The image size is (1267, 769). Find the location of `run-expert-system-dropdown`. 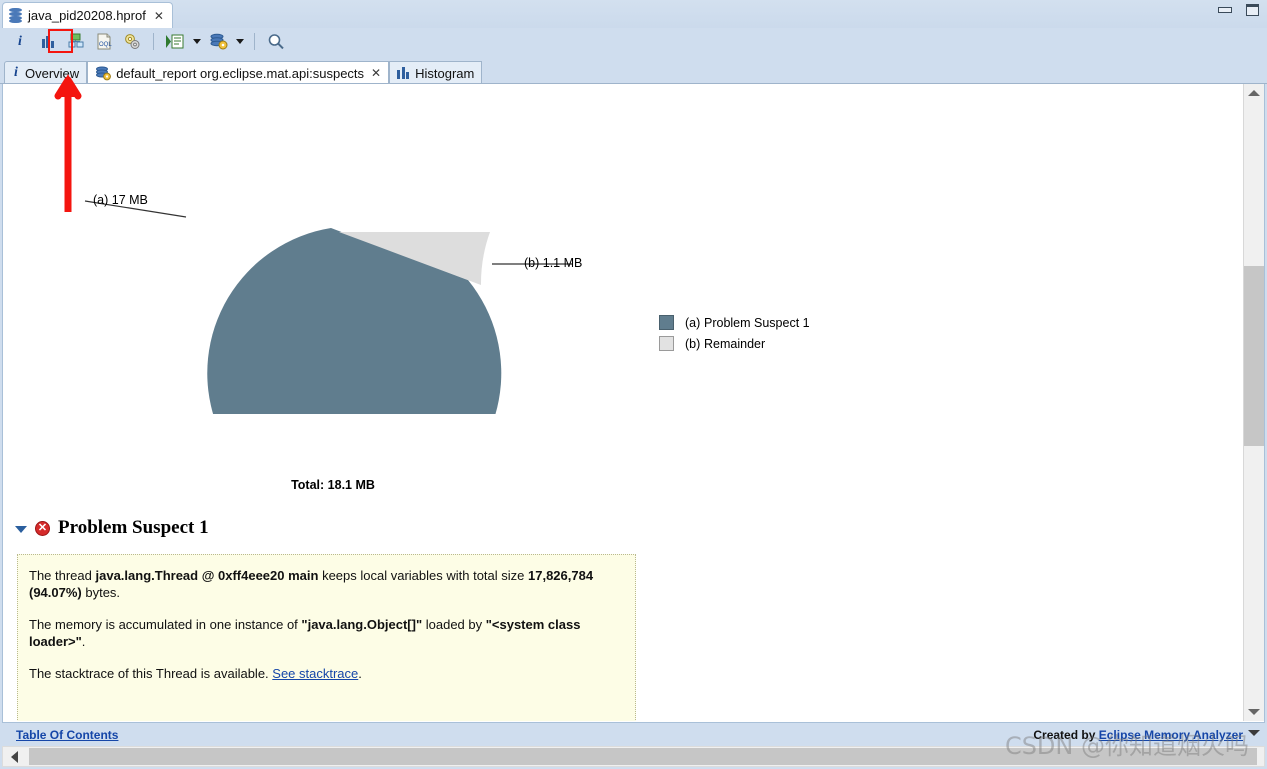

run-expert-system-dropdown is located at coordinates (196, 42).